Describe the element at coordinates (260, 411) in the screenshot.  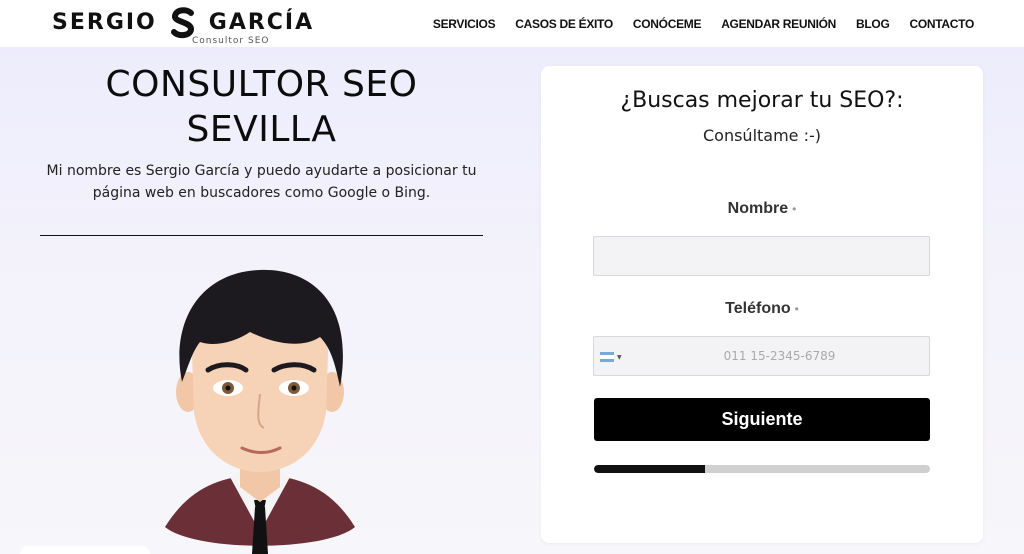
I see `avatar-illustration` at that location.